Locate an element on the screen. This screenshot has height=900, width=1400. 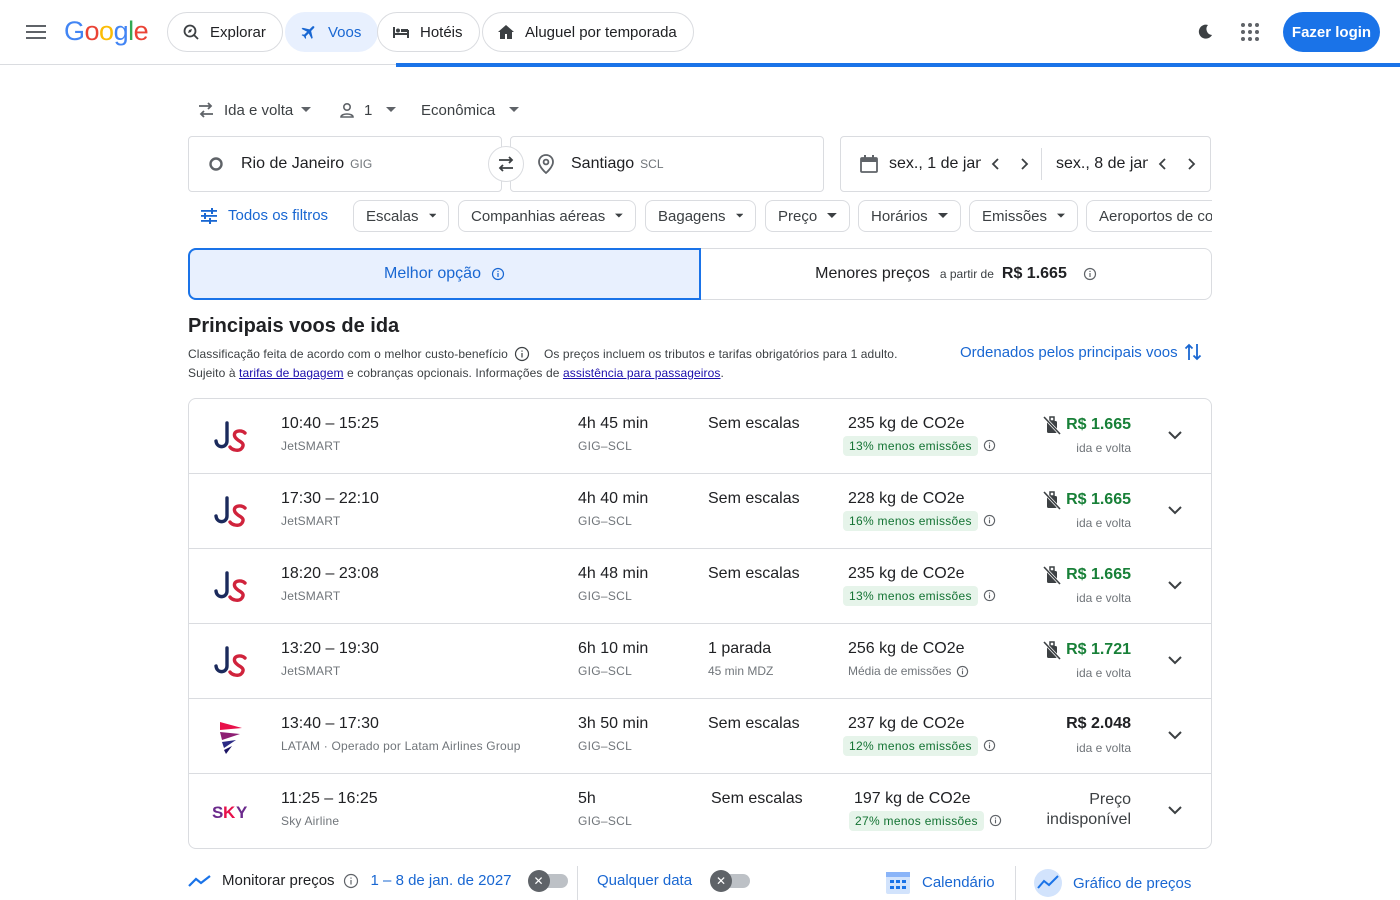
nav-vacation-rentals-label: Aluguel por temporada is located at coordinates (601, 32).